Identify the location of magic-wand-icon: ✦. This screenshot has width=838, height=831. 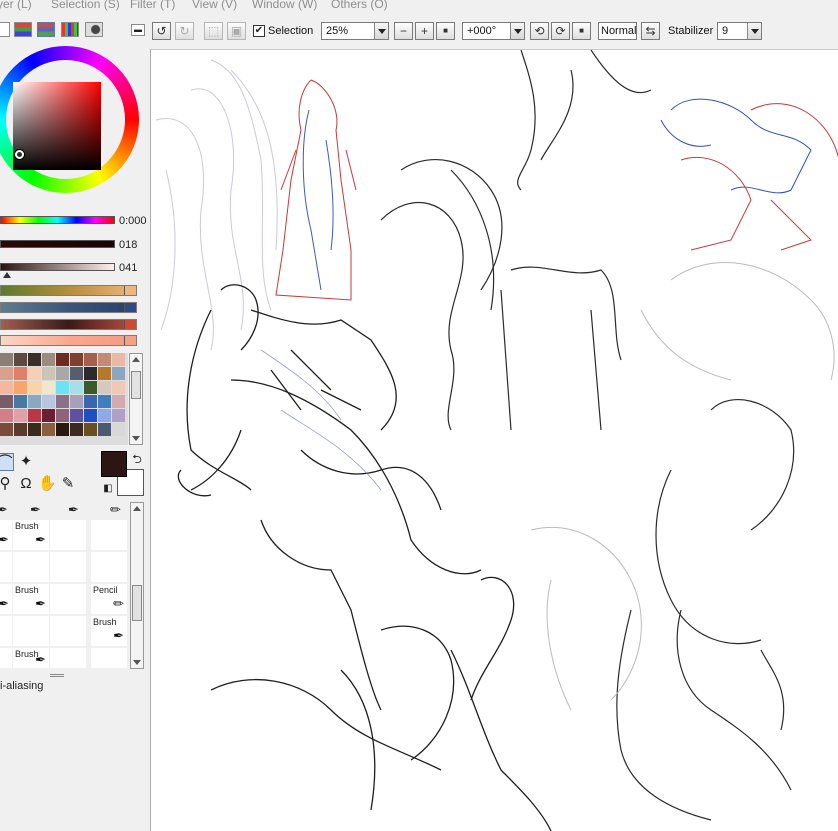
(26, 462).